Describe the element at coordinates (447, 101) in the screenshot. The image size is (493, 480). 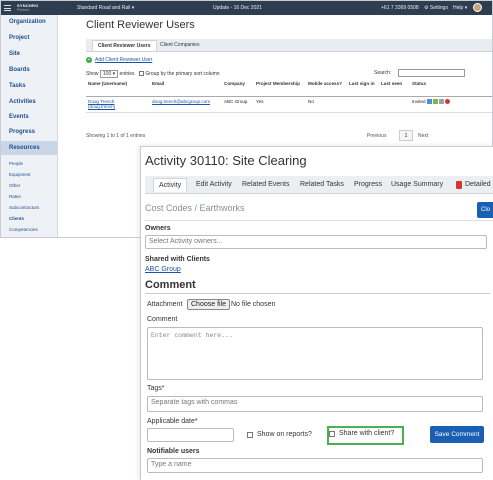
I see `delete-icon` at that location.